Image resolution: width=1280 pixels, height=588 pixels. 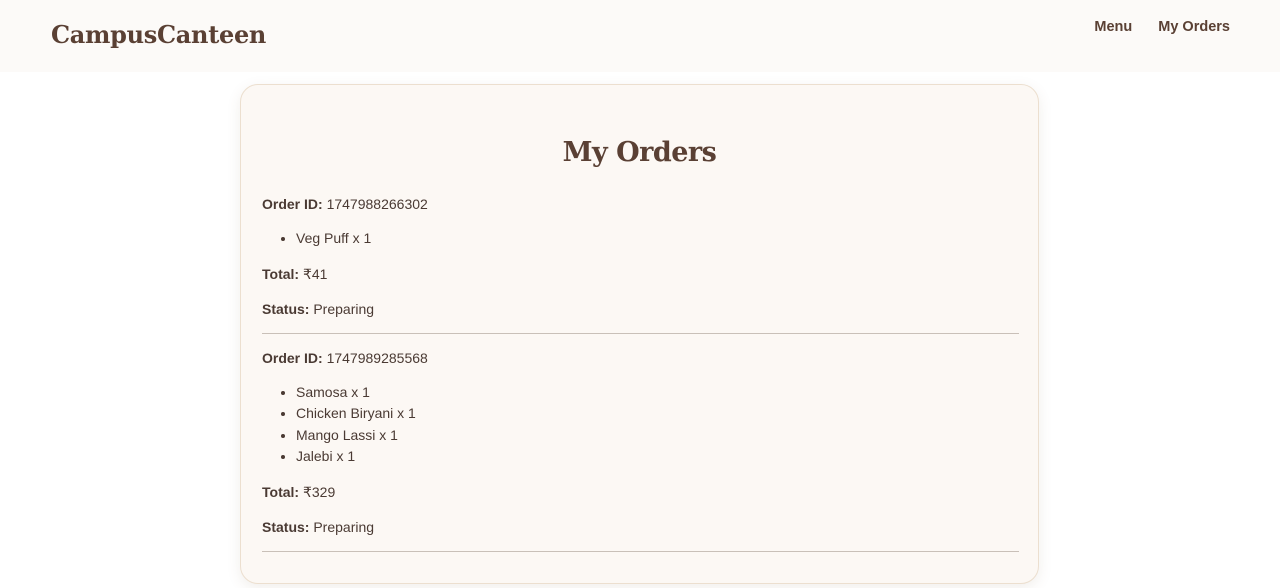 What do you see at coordinates (640, 498) in the screenshot?
I see `order-total-line: Total: ₹329` at bounding box center [640, 498].